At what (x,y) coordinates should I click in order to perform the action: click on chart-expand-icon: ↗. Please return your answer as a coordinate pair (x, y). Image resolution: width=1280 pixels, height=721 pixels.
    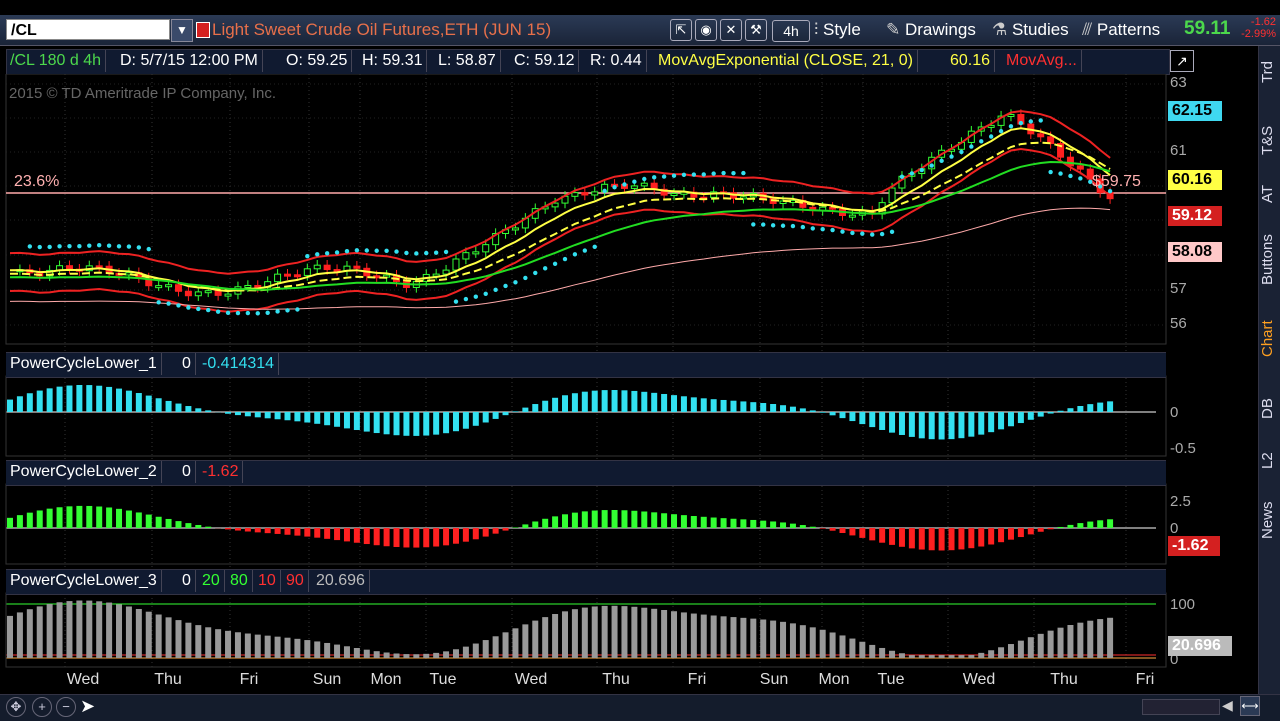
    Looking at the image, I should click on (1182, 61).